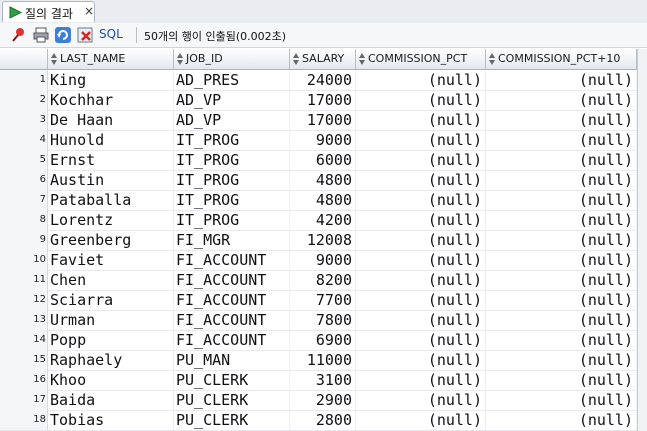 This screenshot has width=647, height=431. What do you see at coordinates (111, 360) in the screenshot?
I see `cell-last-name: Raphaely` at bounding box center [111, 360].